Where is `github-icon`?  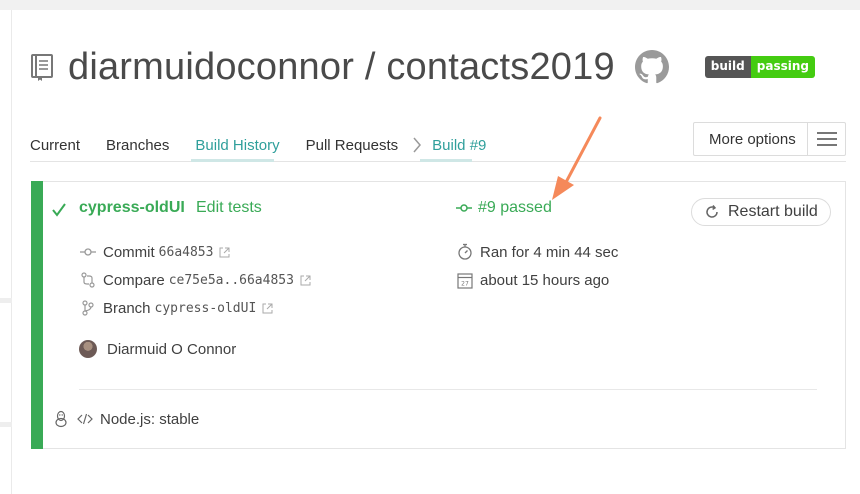
github-icon is located at coordinates (651, 67).